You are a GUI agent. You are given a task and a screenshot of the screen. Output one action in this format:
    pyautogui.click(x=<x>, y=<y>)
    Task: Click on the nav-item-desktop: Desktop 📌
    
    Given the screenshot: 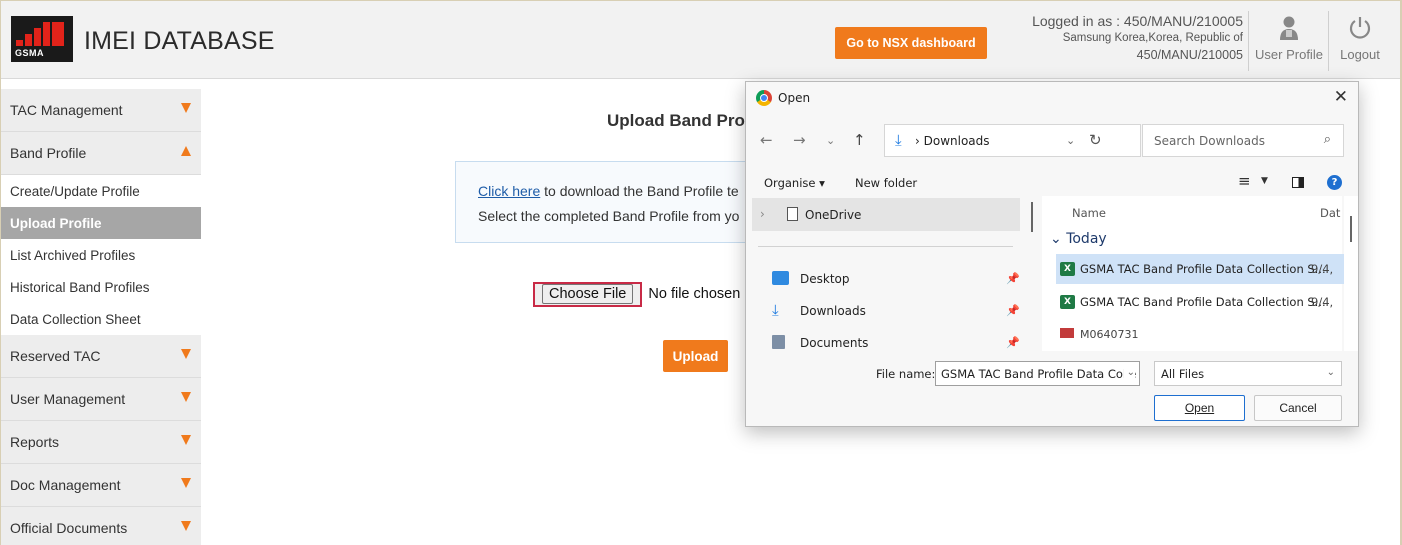 What is the action you would take?
    pyautogui.click(x=897, y=280)
    